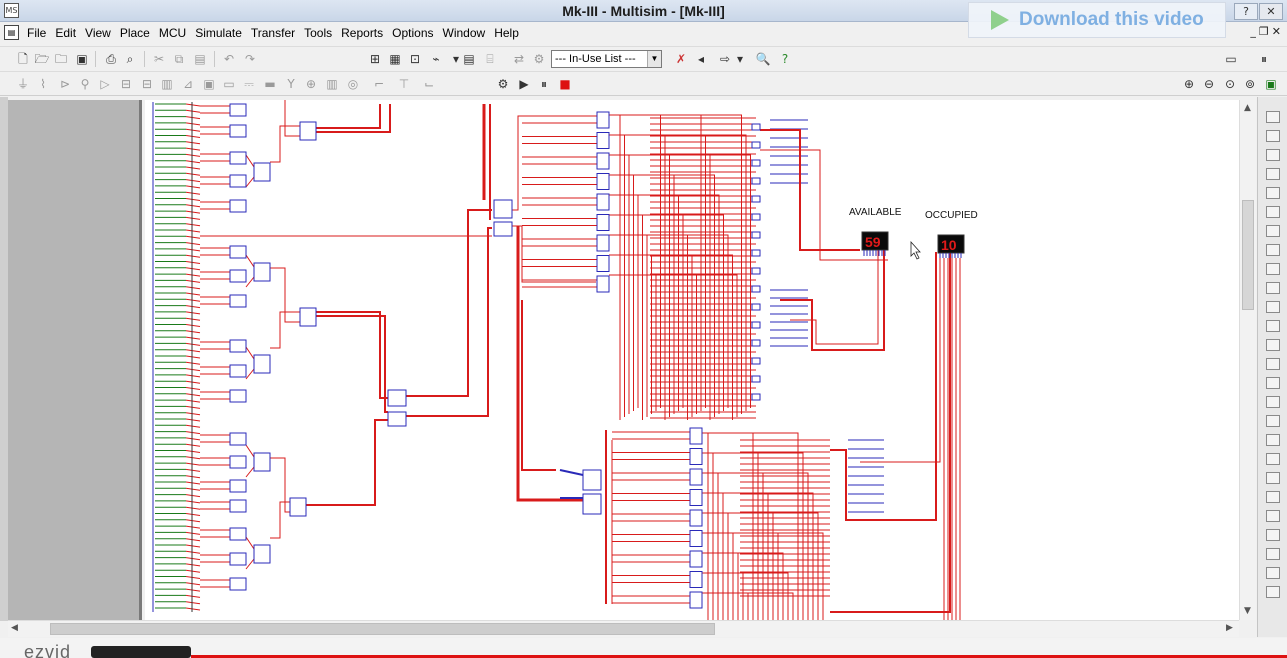  Describe the element at coordinates (200, 59) in the screenshot. I see `paste-icon: ▤` at that location.